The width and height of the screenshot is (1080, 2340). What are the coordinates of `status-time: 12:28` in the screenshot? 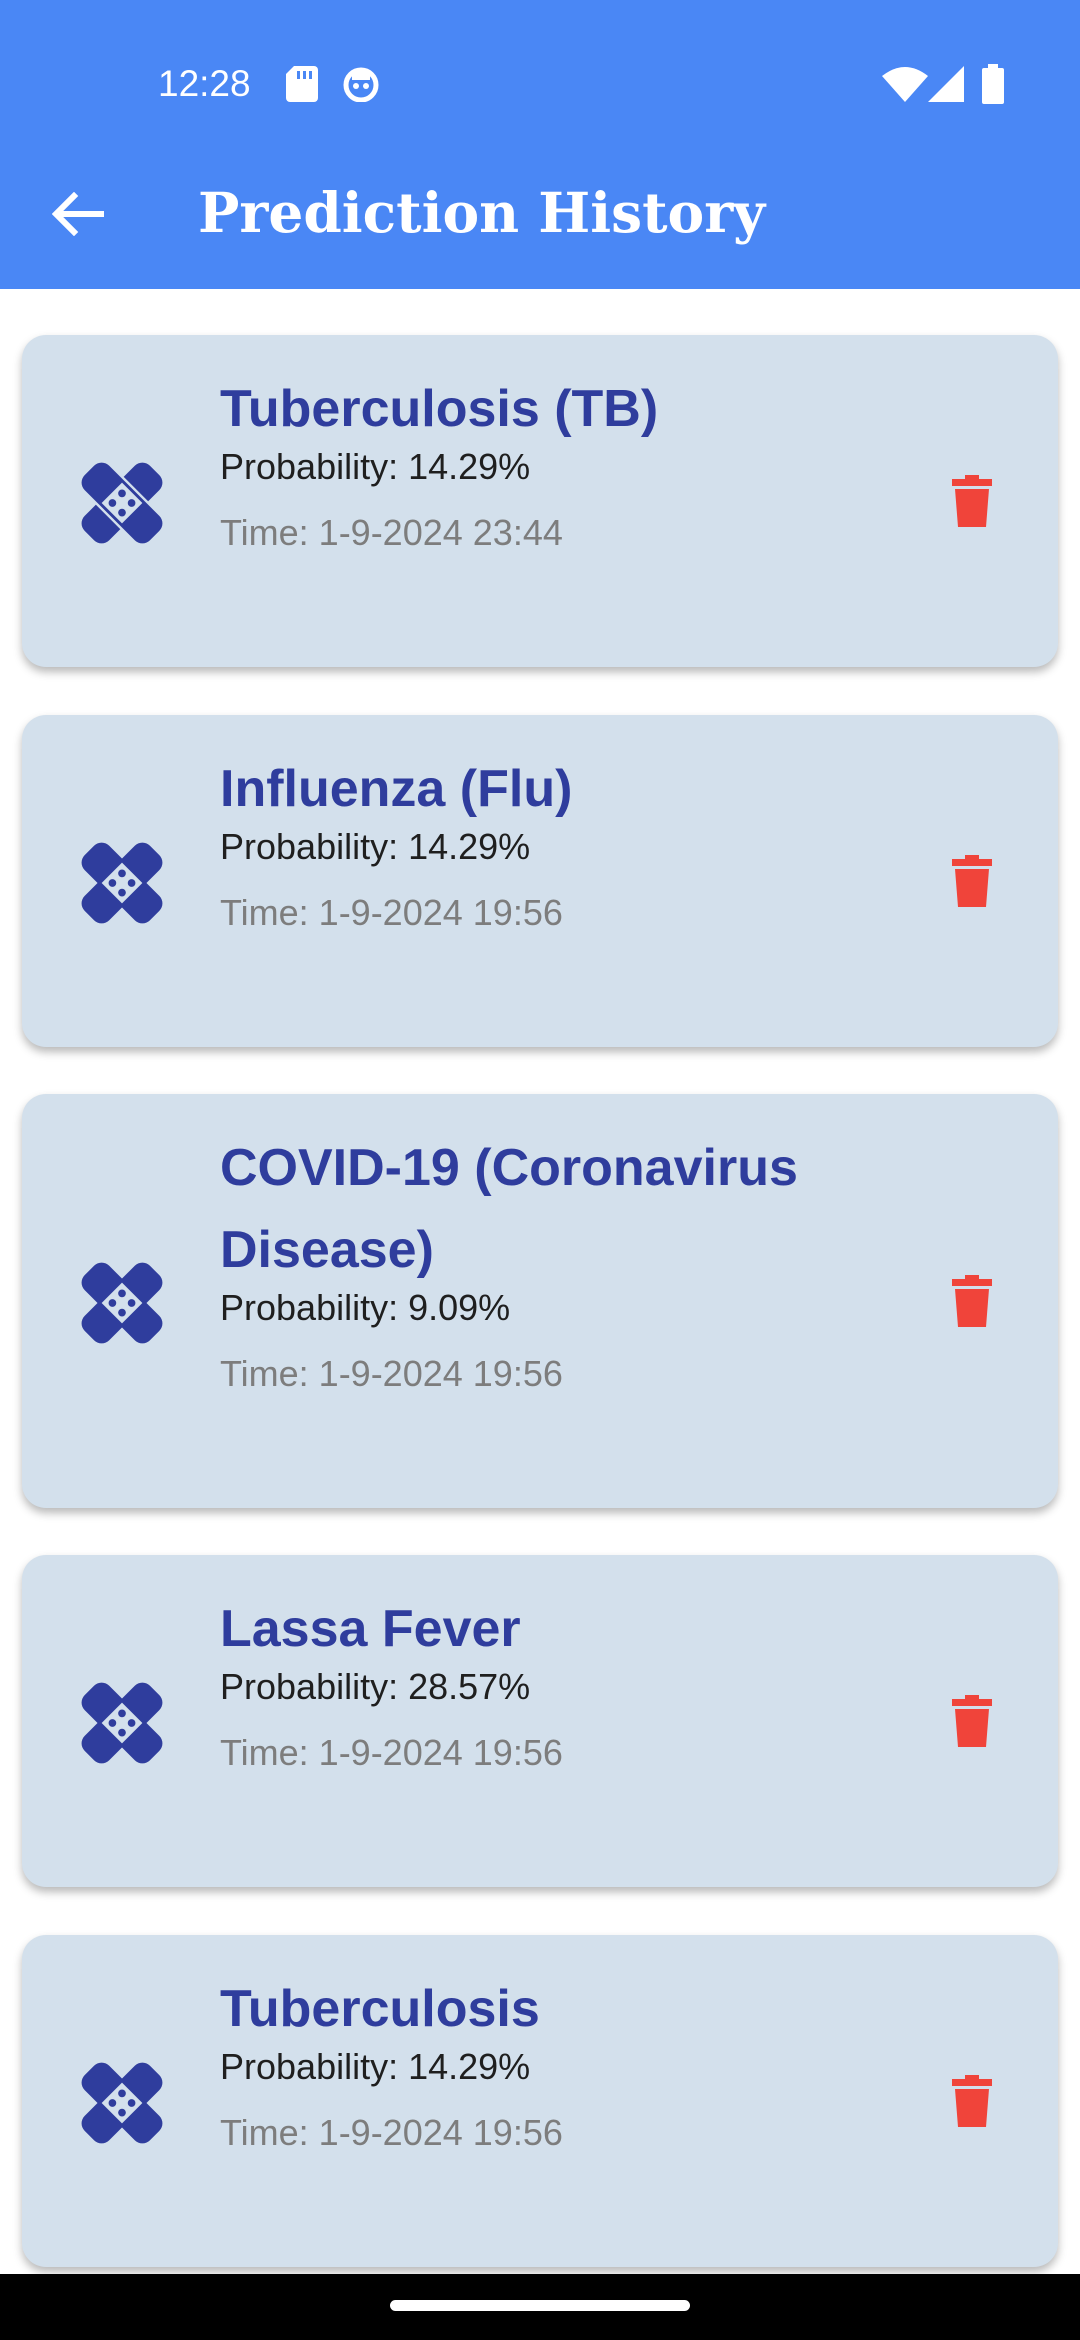 It's located at (204, 83).